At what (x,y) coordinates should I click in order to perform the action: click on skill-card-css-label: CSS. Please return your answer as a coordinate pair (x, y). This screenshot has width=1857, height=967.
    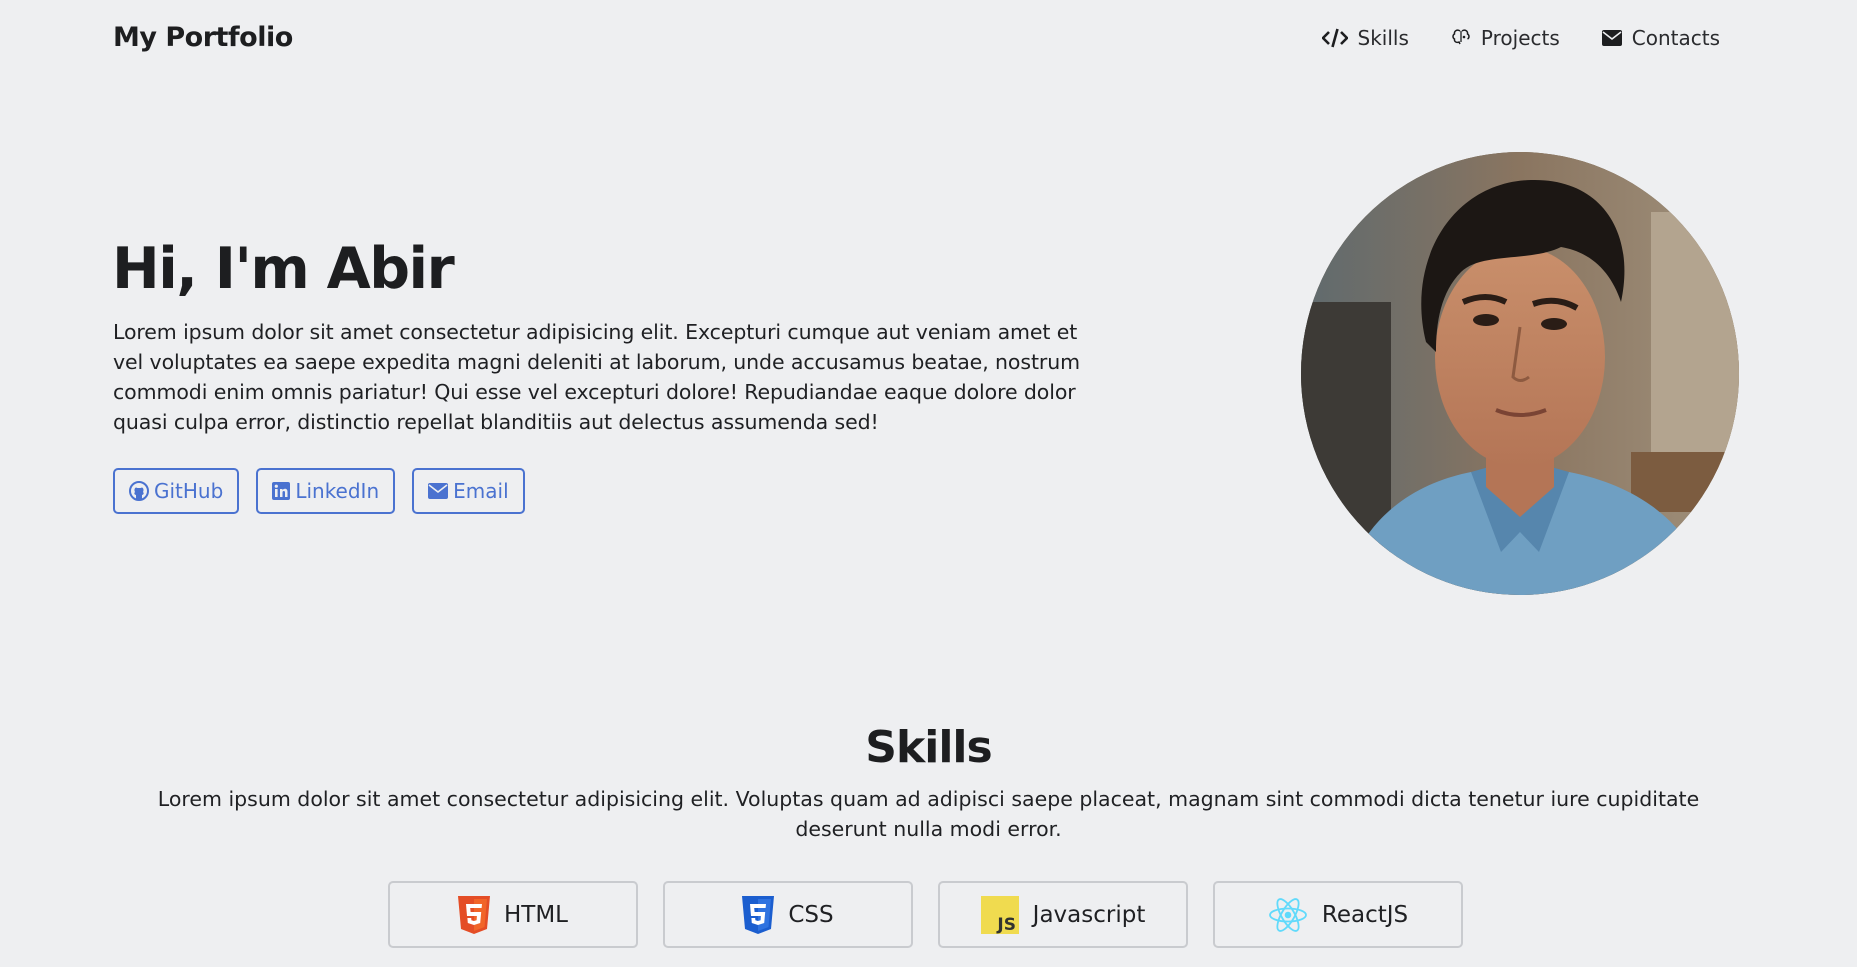
    Looking at the image, I should click on (811, 914).